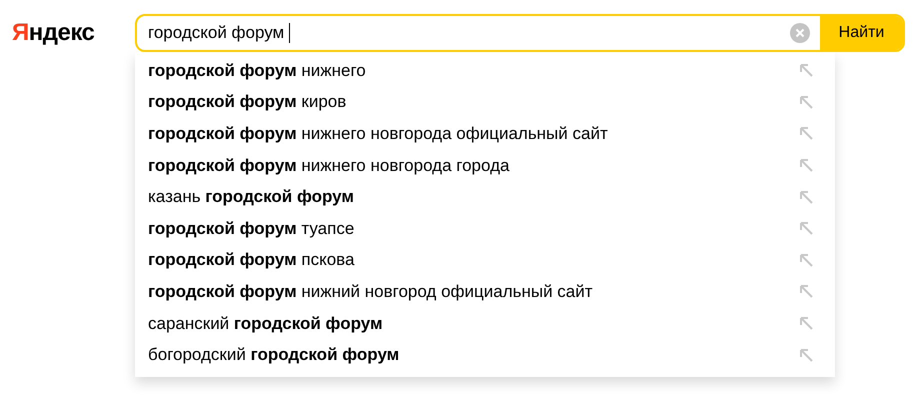 The image size is (917, 404). Describe the element at coordinates (378, 134) in the screenshot. I see `suggestion-item: городской форум нижнего новгорода официальный сайт` at that location.